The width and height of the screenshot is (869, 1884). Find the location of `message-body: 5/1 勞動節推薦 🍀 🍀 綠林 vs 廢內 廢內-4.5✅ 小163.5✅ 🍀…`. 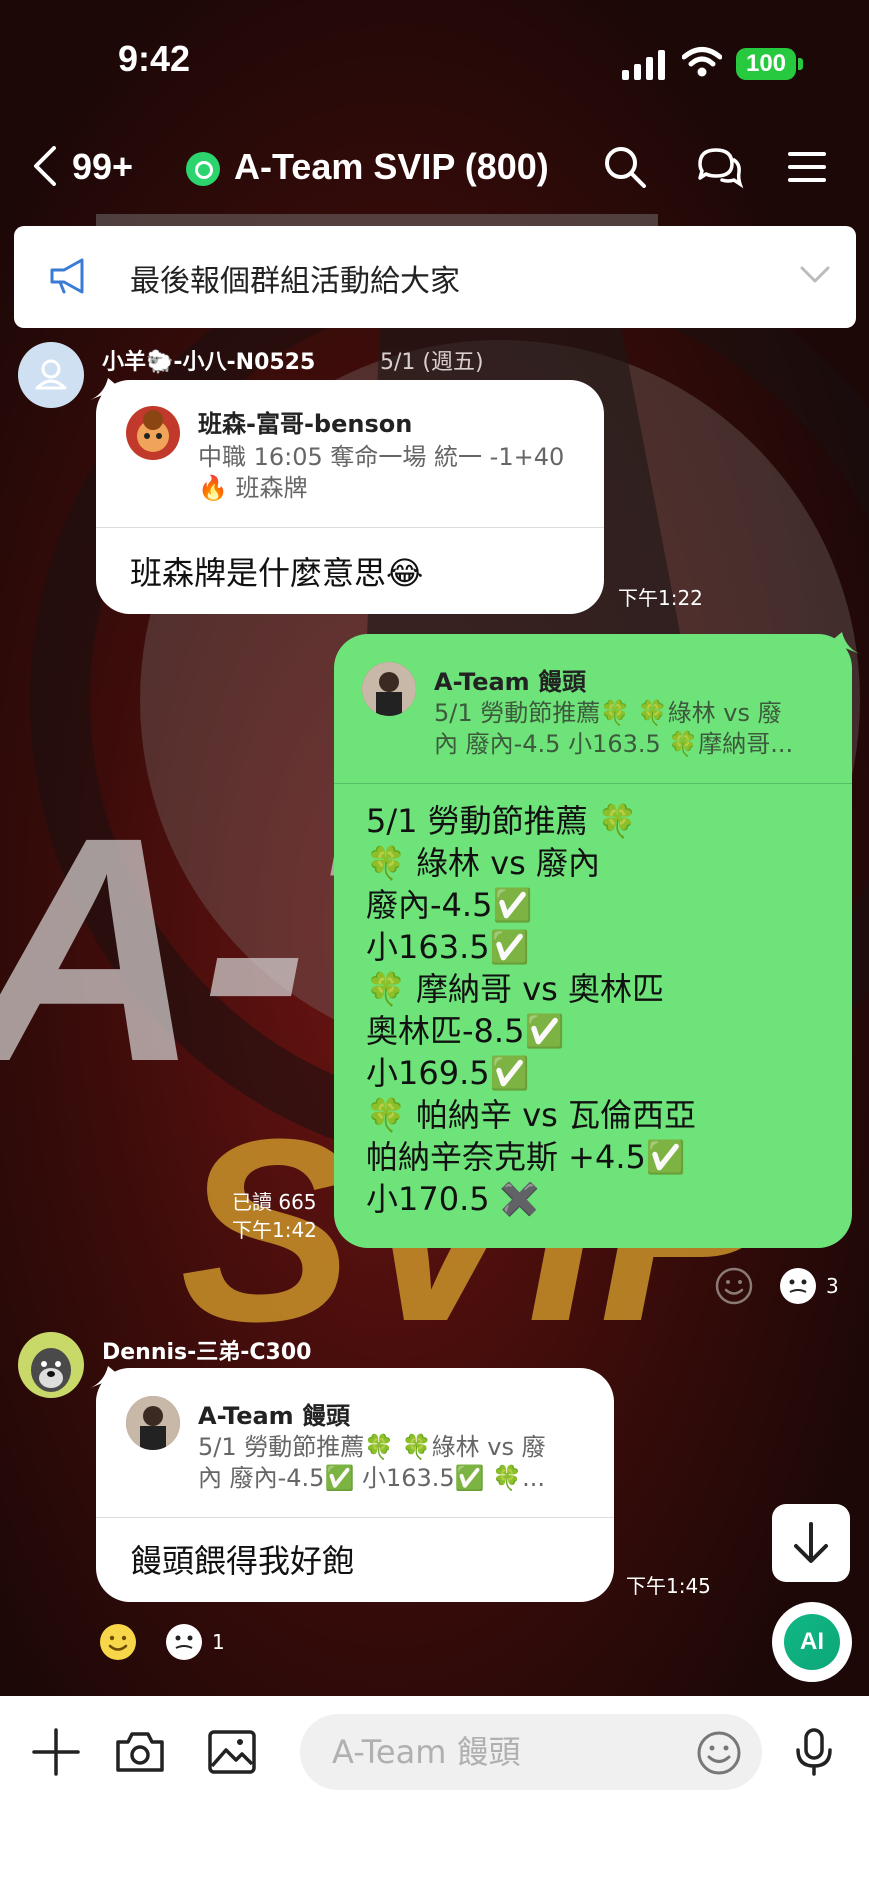

message-body: 5/1 勞動節推薦 🍀 🍀 綠林 vs 廢內 廢內-4.5✅ 小163.5✅ 🍀… is located at coordinates (531, 1010).